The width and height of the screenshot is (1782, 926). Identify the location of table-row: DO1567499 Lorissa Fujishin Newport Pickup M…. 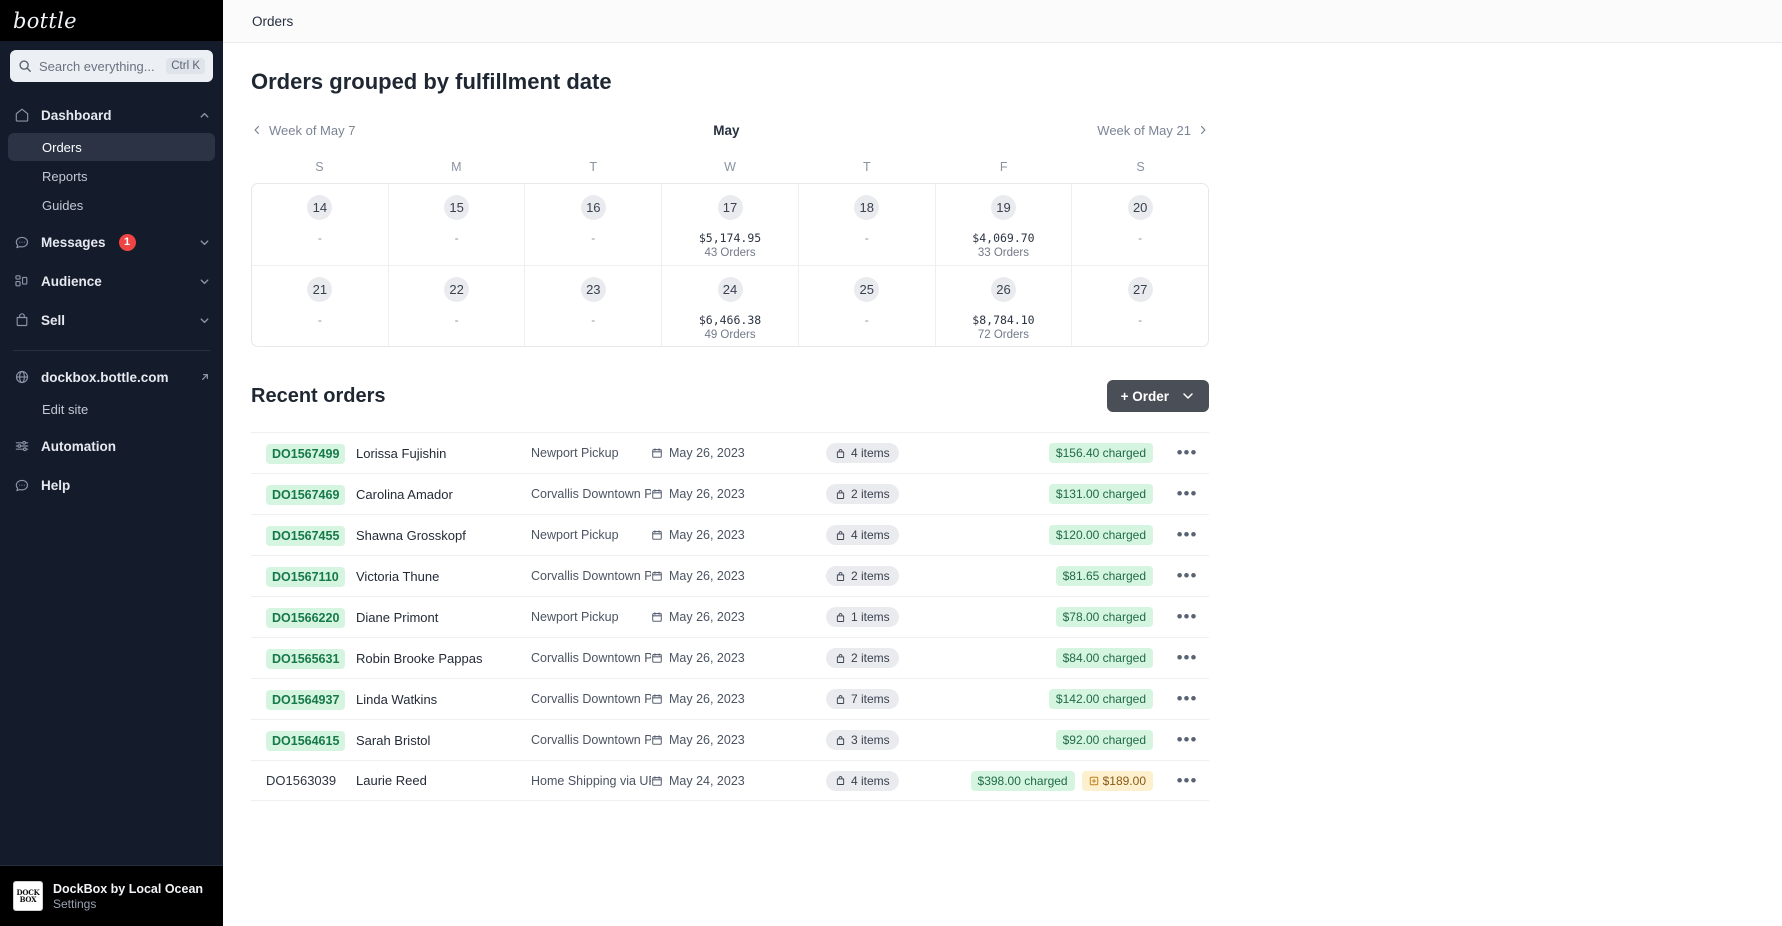
(730, 452).